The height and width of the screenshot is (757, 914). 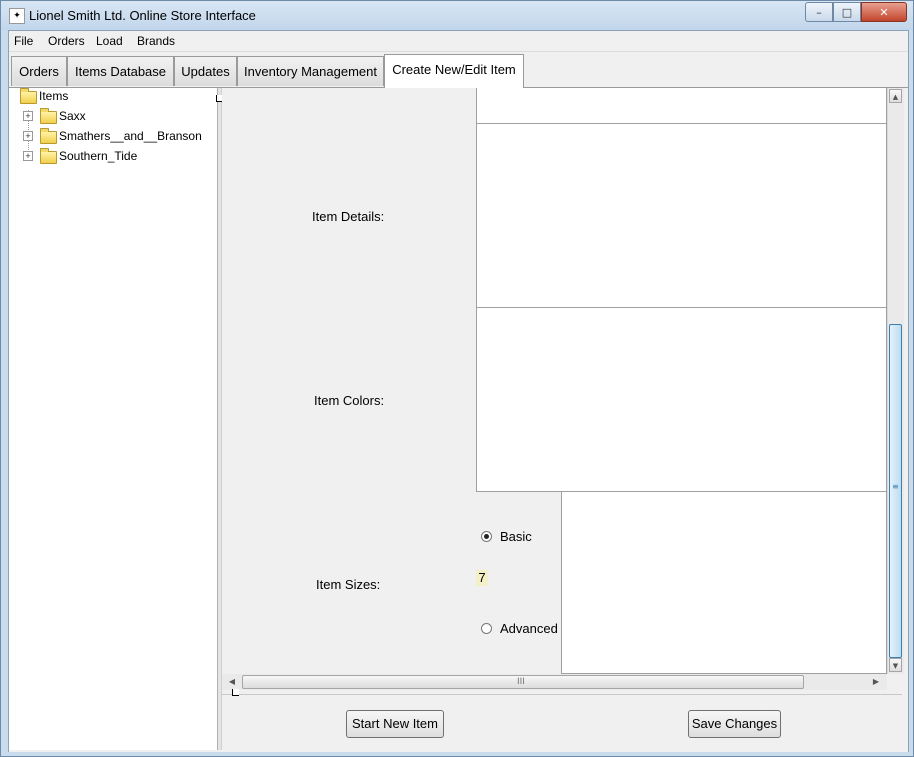 I want to click on item-sizes-label: Item Sizes:, so click(x=348, y=584).